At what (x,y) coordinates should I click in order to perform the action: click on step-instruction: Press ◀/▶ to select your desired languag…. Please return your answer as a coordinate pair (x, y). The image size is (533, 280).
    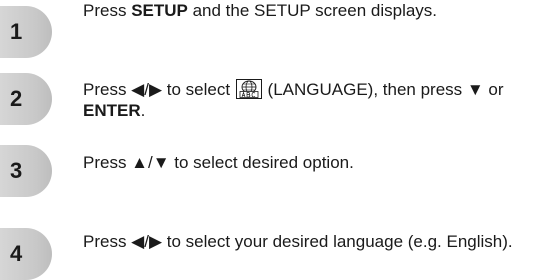
    Looking at the image, I should click on (308, 241).